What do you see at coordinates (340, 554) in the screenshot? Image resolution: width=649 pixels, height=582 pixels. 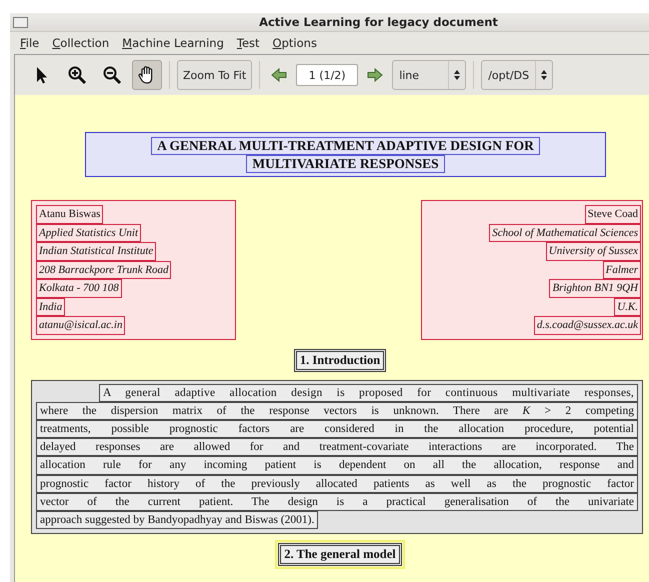 I see `section-heading: 2. The general model` at bounding box center [340, 554].